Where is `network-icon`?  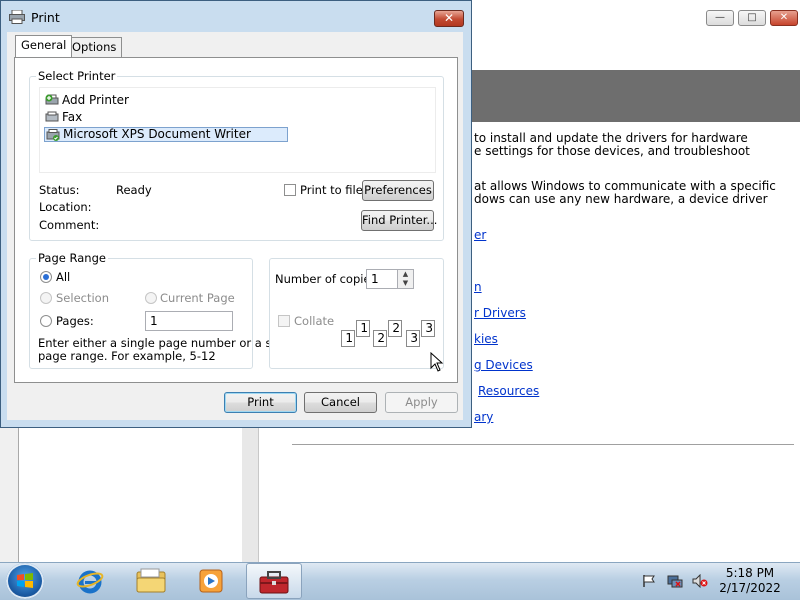
network-icon is located at coordinates (675, 581).